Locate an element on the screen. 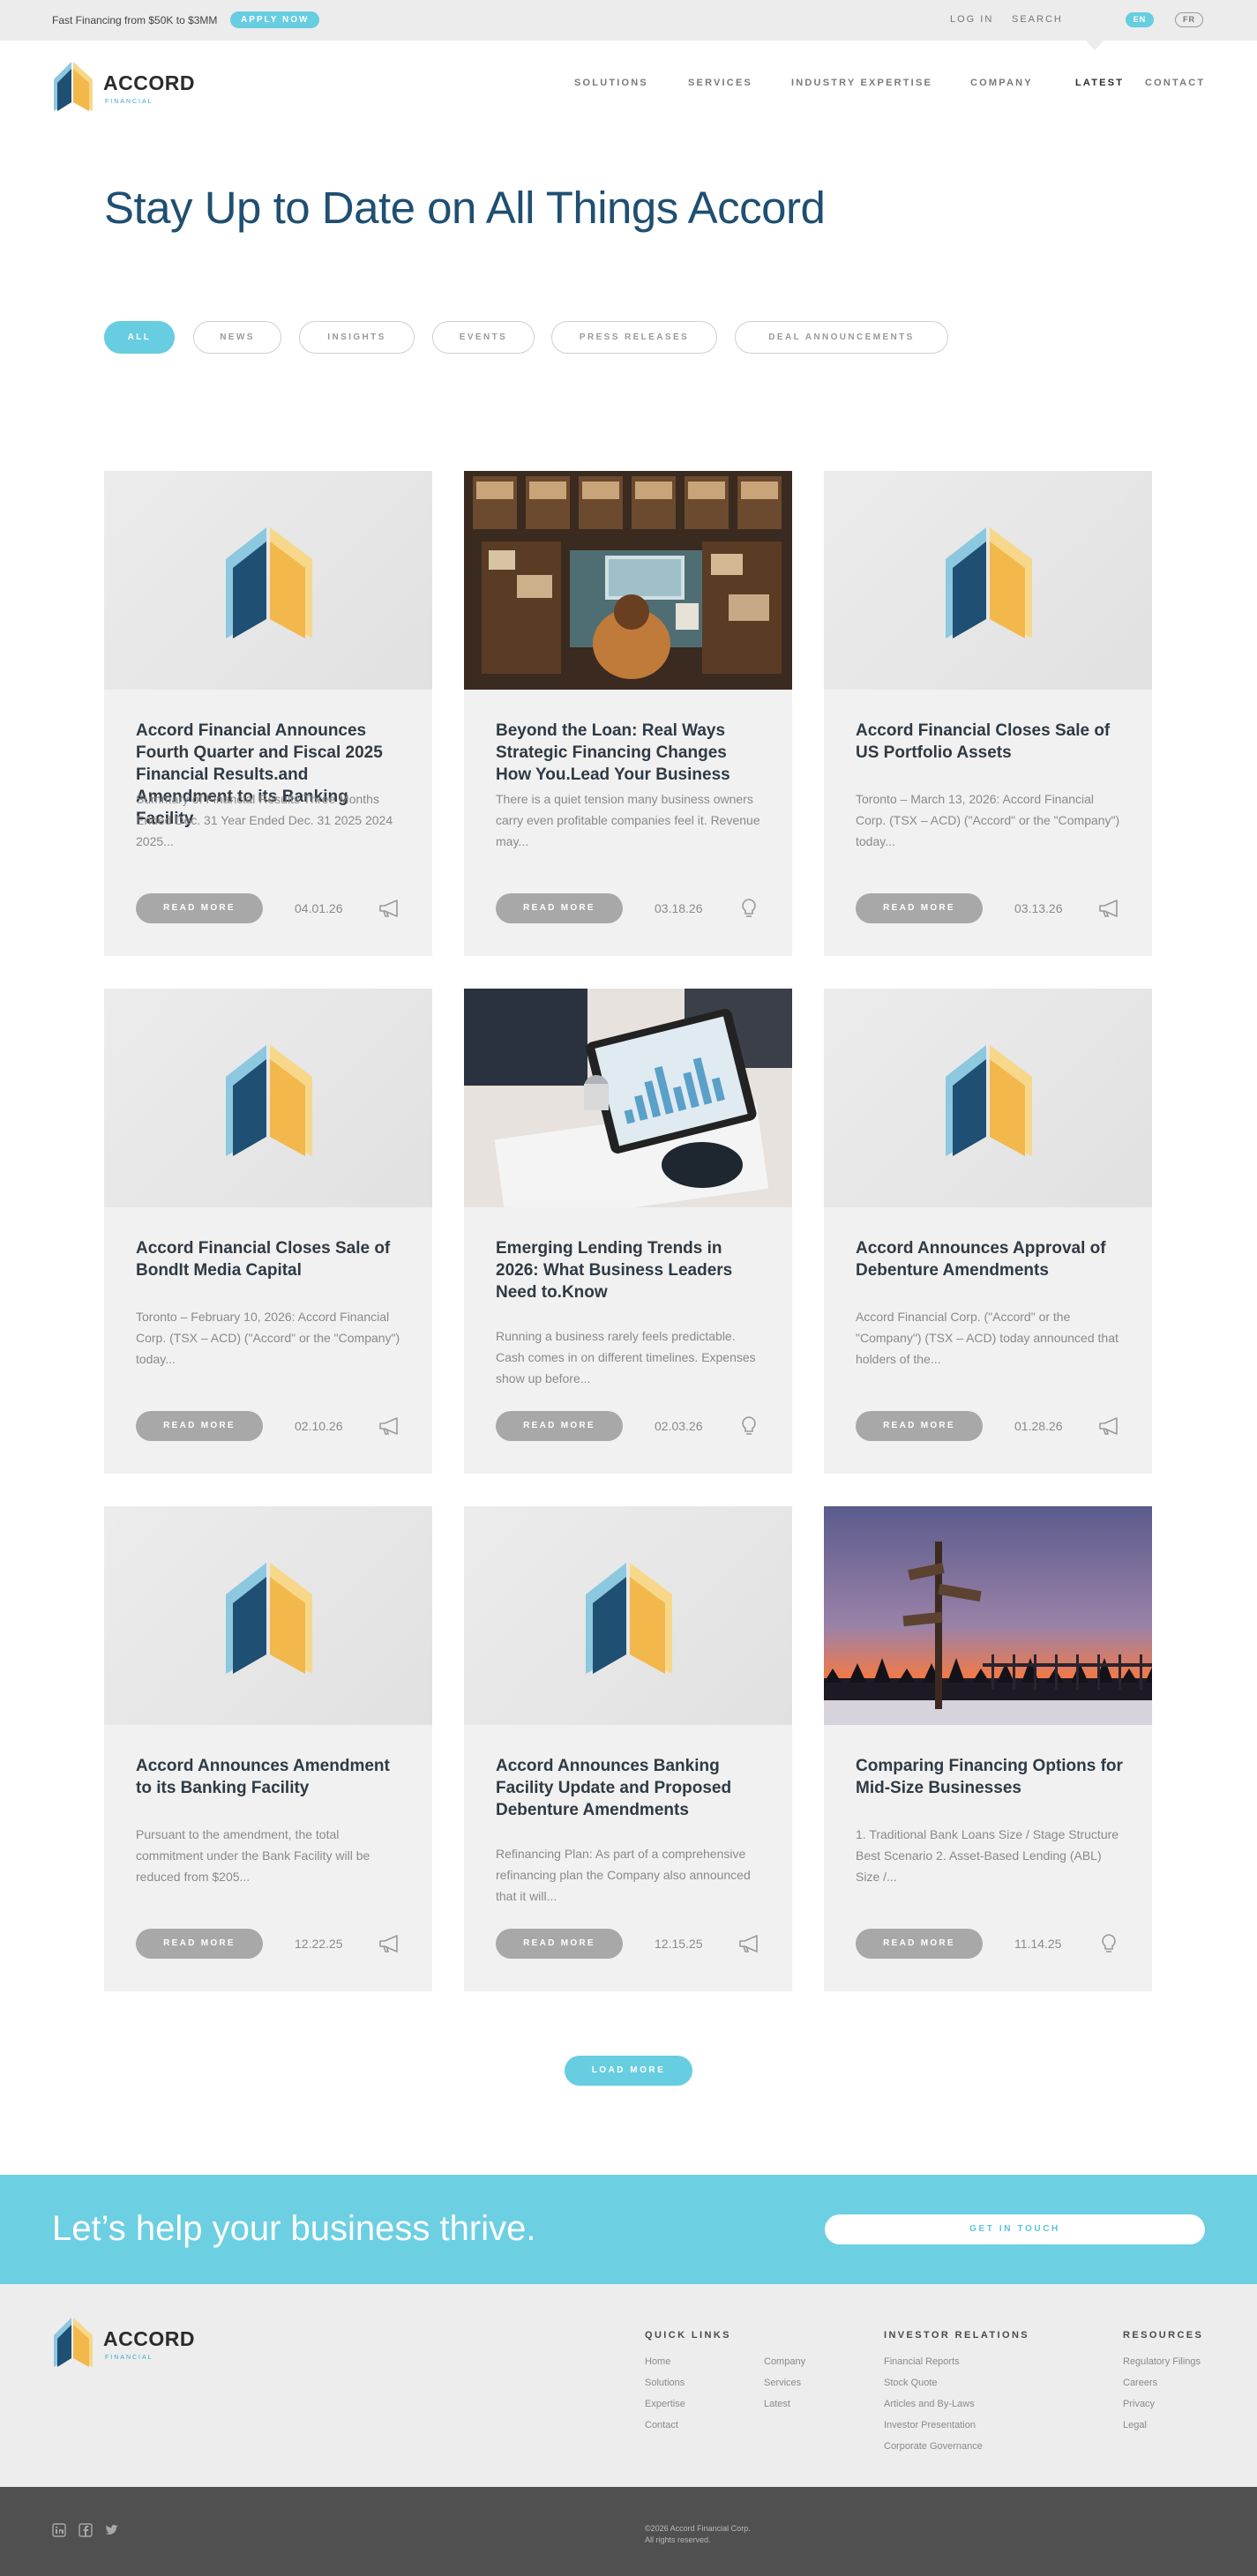 This screenshot has height=2576, width=1257. apply-now-button: APPLY NOW is located at coordinates (275, 19).